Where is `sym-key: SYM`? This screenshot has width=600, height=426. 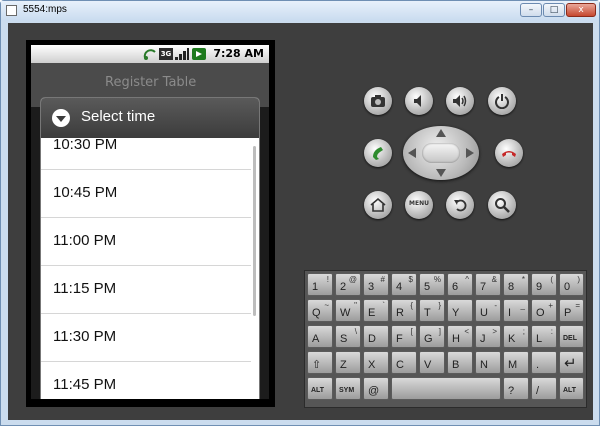 sym-key: SYM is located at coordinates (348, 388).